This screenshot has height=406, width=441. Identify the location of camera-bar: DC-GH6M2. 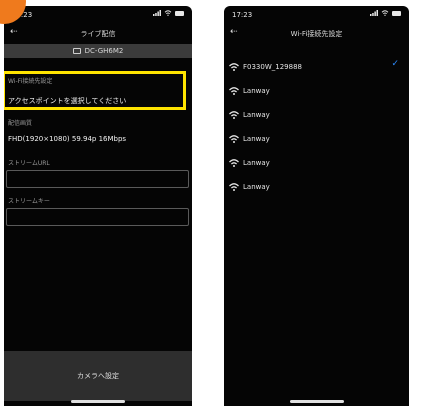
(98, 51).